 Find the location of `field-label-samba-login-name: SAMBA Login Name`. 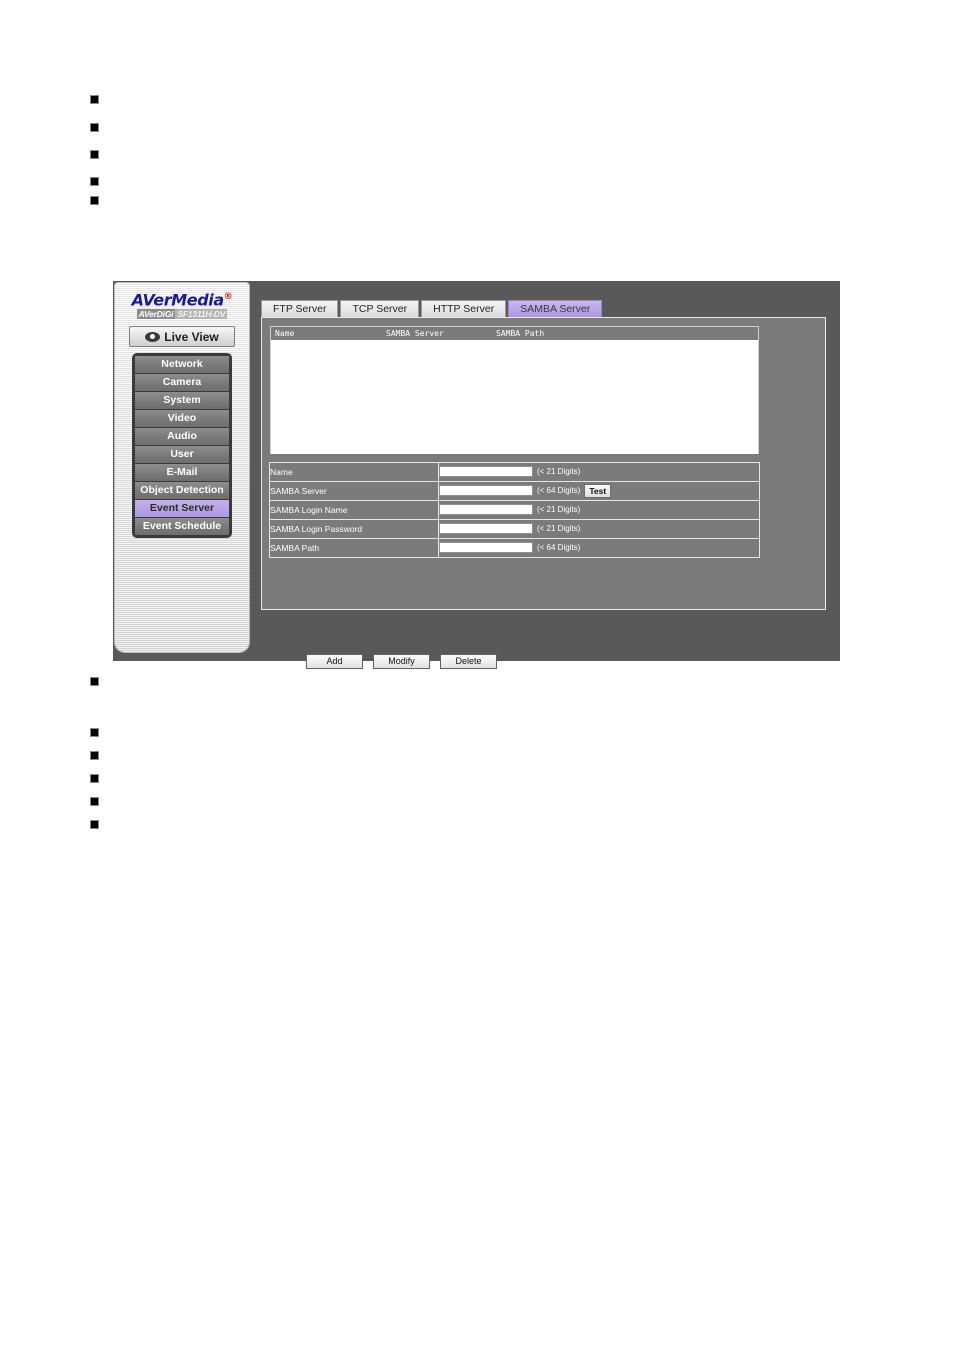

field-label-samba-login-name: SAMBA Login Name is located at coordinates (354, 510).